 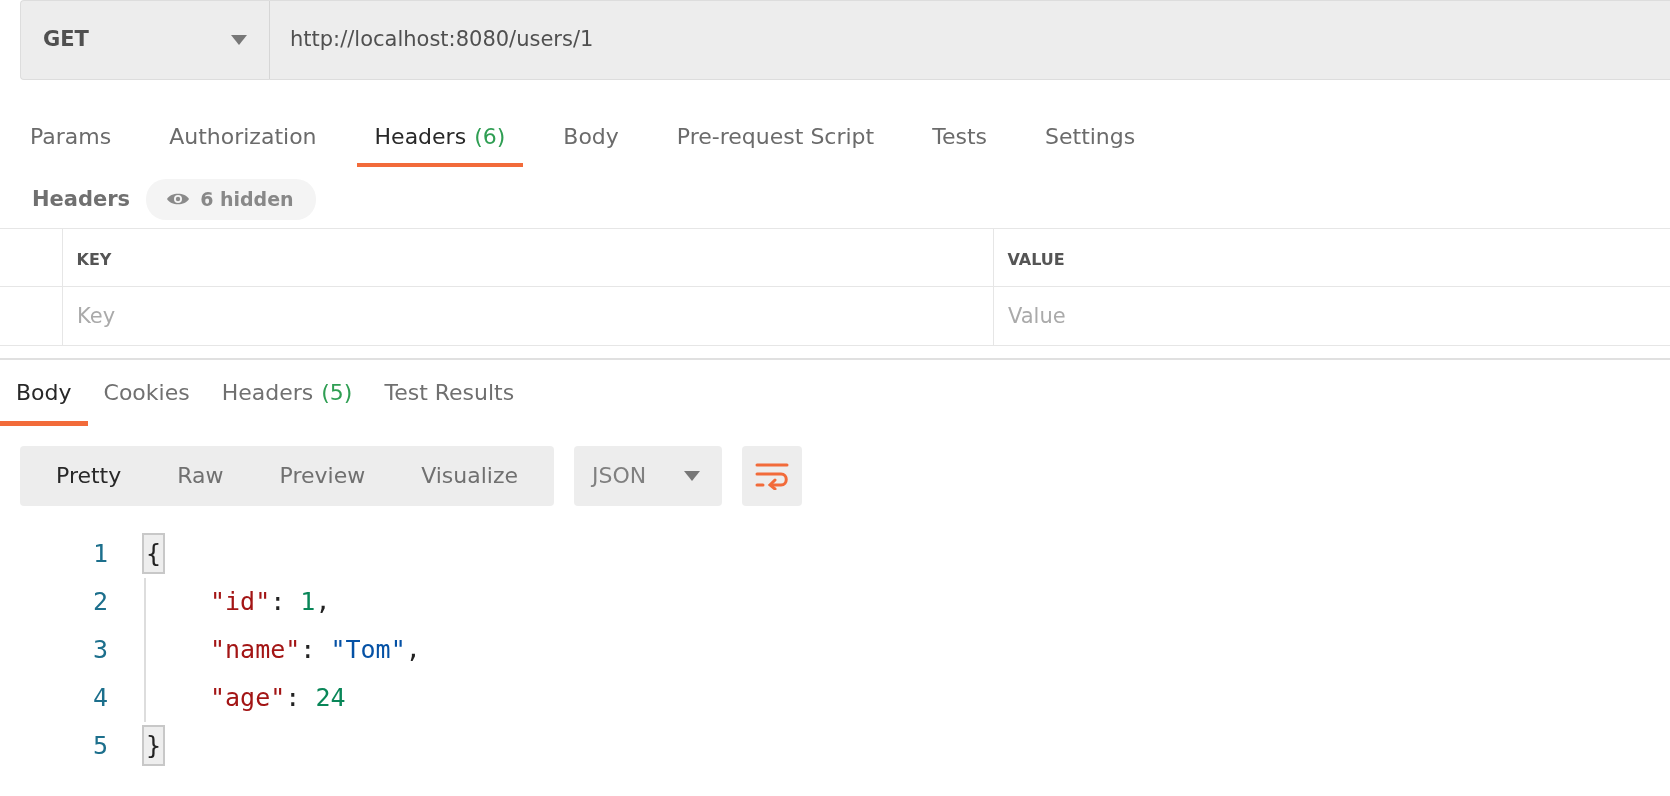 I want to click on headers-title: Headers, so click(x=81, y=199).